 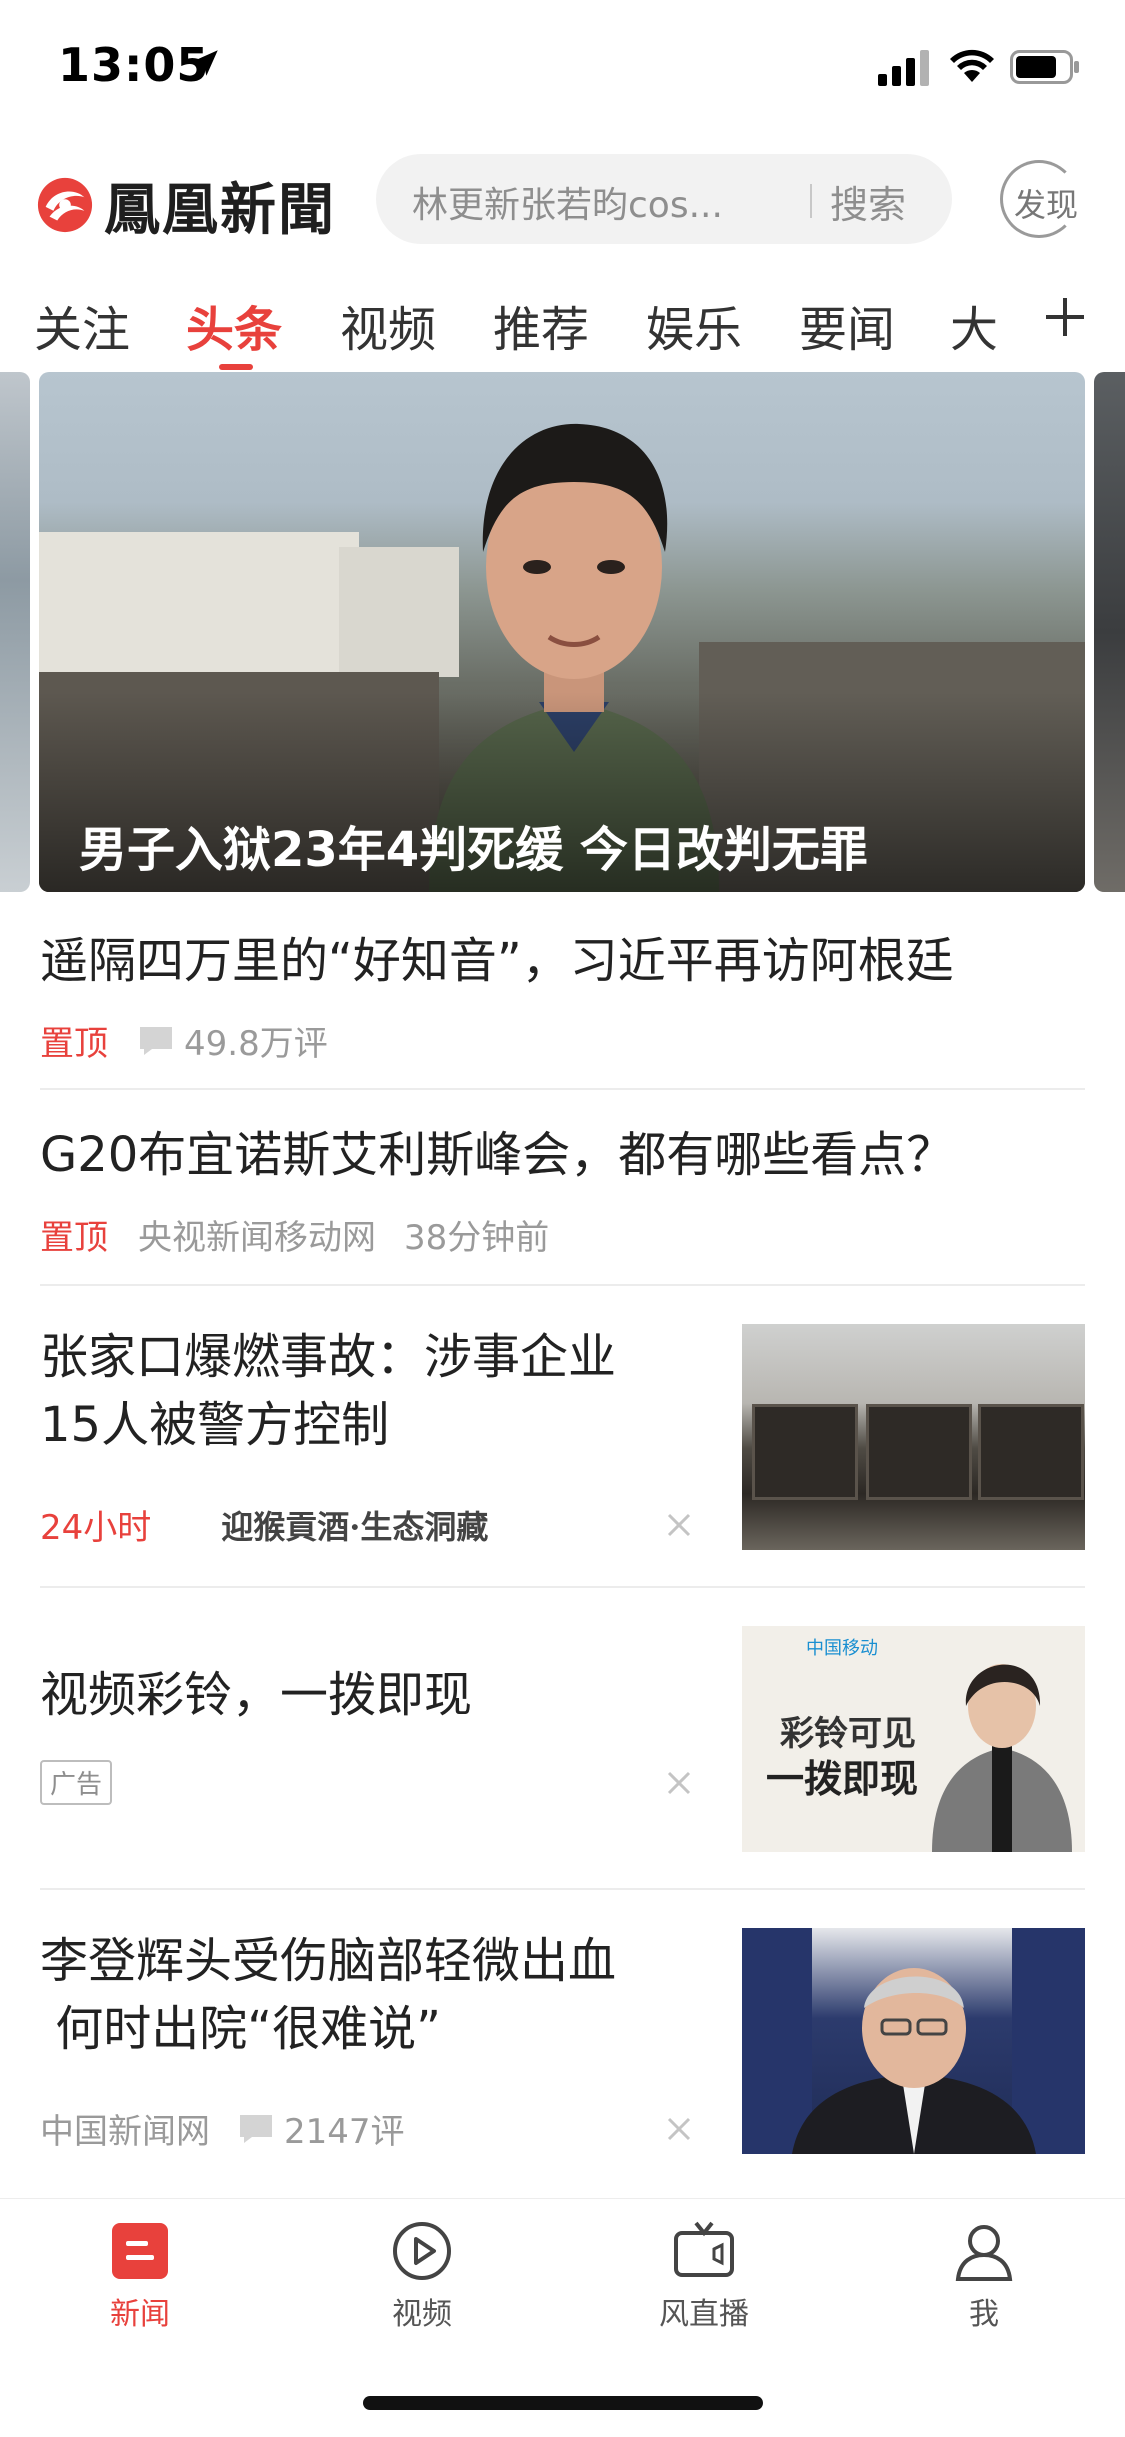 What do you see at coordinates (328, 1961) in the screenshot?
I see `news-title-line1: 李登辉头受伤脑部轻微出血` at bounding box center [328, 1961].